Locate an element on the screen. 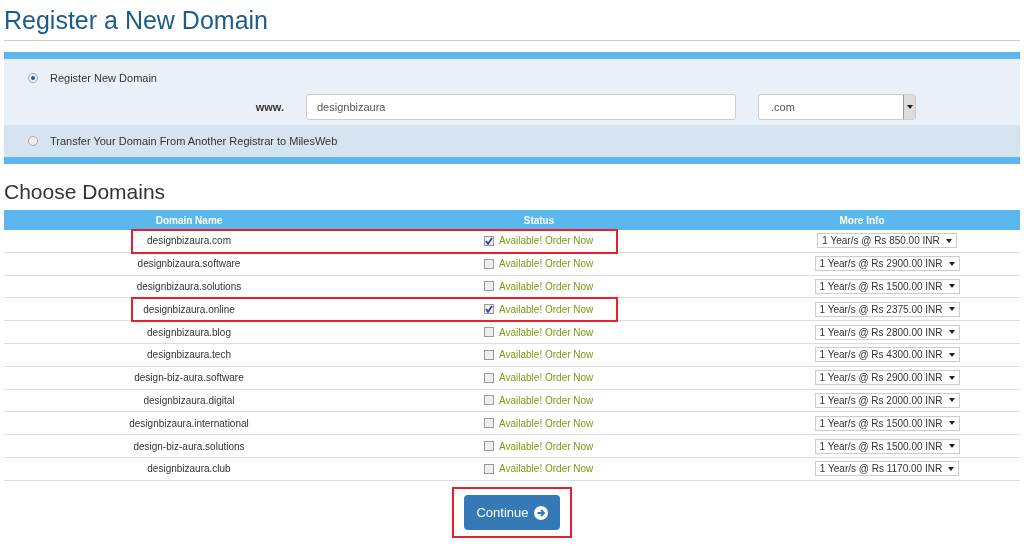 This screenshot has width=1024, height=546. domain-name: designbizaura.com is located at coordinates (189, 241).